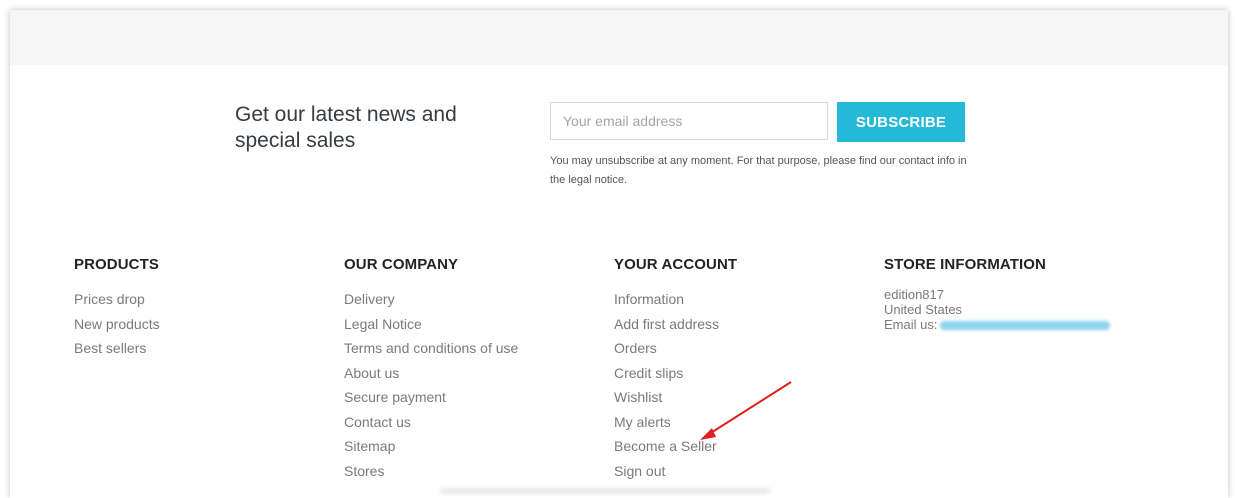 The image size is (1235, 498). I want to click on store-email-label: Email us:, so click(911, 324).